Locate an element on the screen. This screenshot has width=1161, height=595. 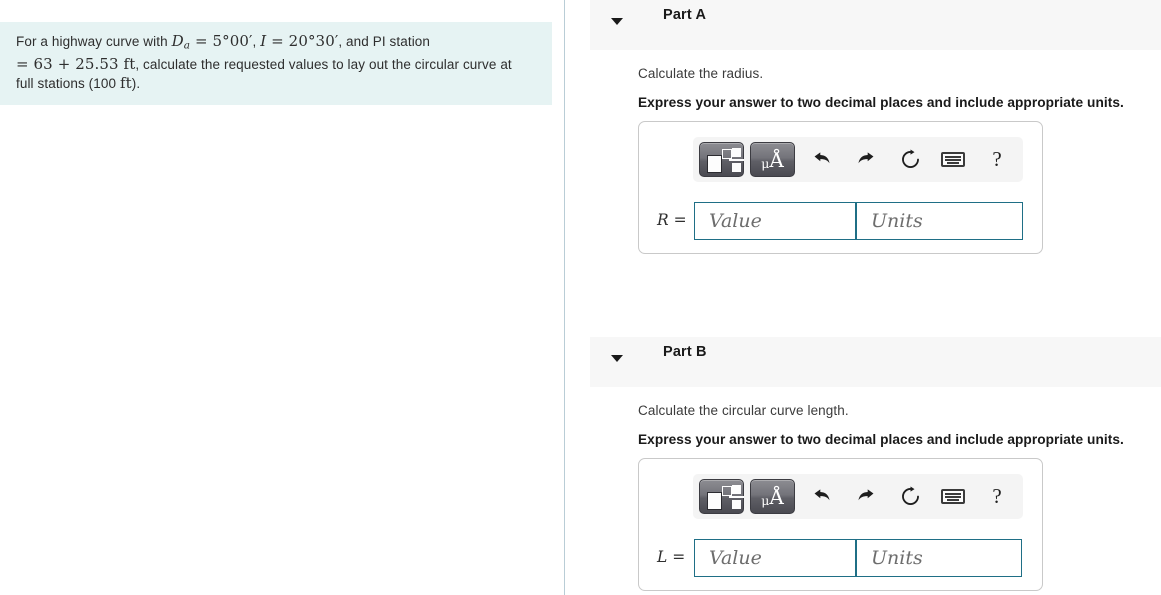
keyboard-icon-b is located at coordinates (953, 496).